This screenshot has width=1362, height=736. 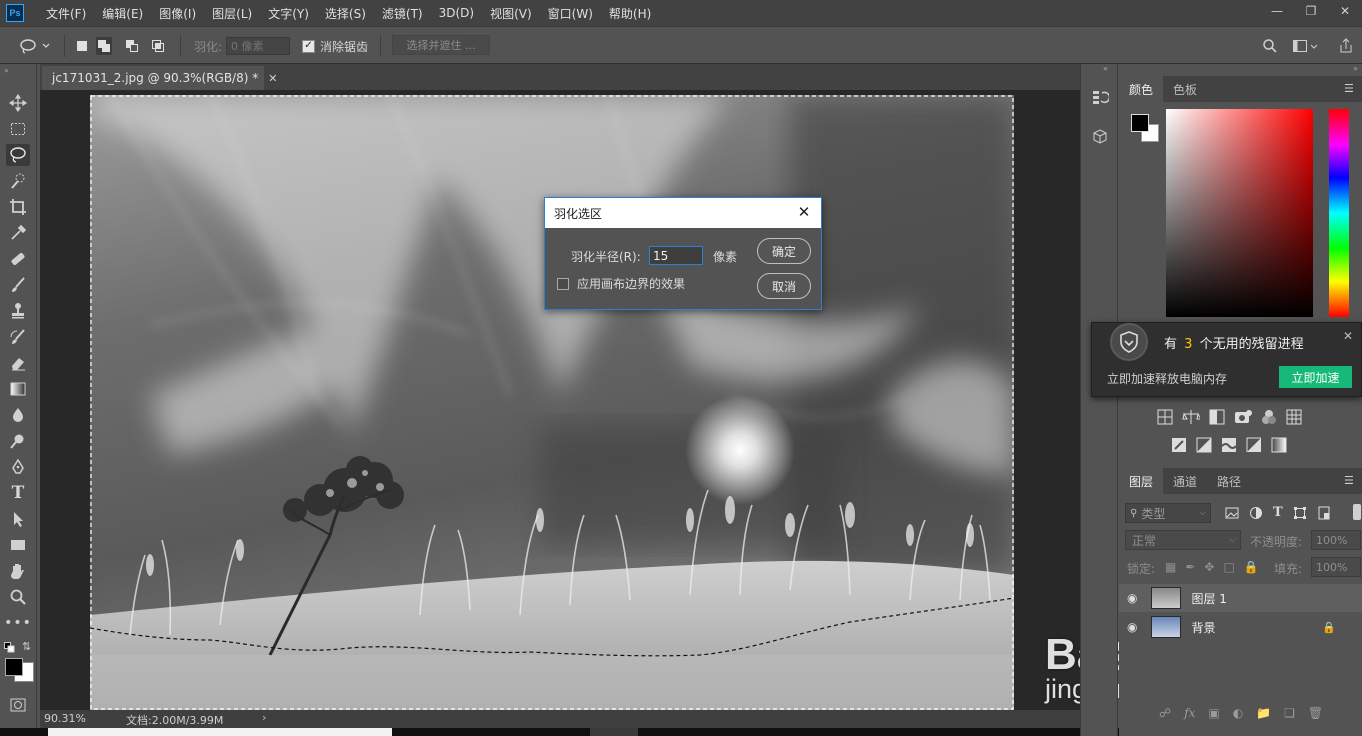 I want to click on curves-icon, so click(x=1217, y=417).